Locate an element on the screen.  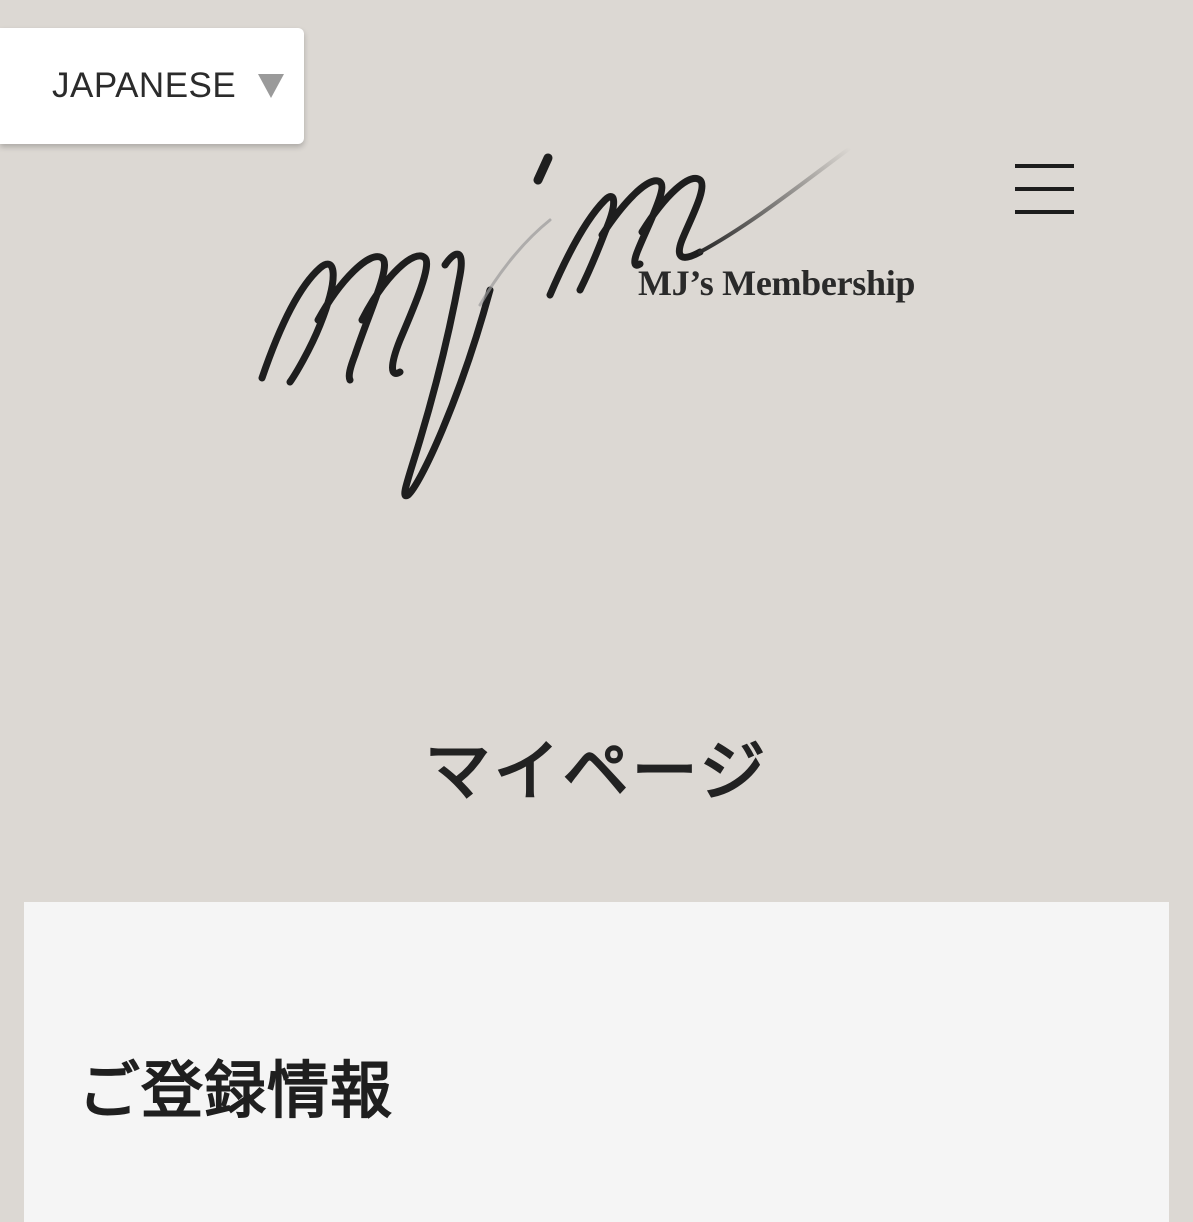
hamburger-menu-icon is located at coordinates (1044, 190).